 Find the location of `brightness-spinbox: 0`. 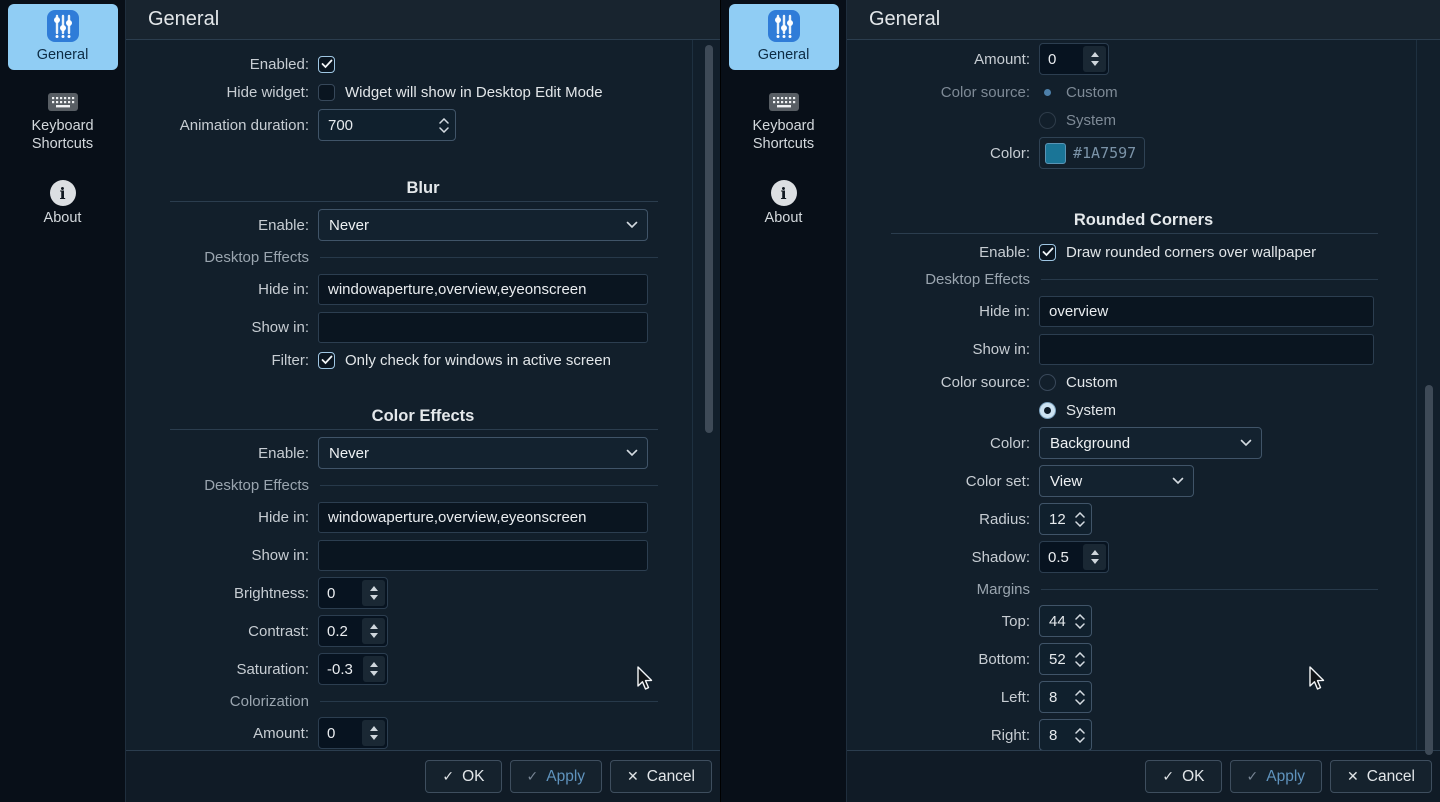

brightness-spinbox: 0 is located at coordinates (353, 593).